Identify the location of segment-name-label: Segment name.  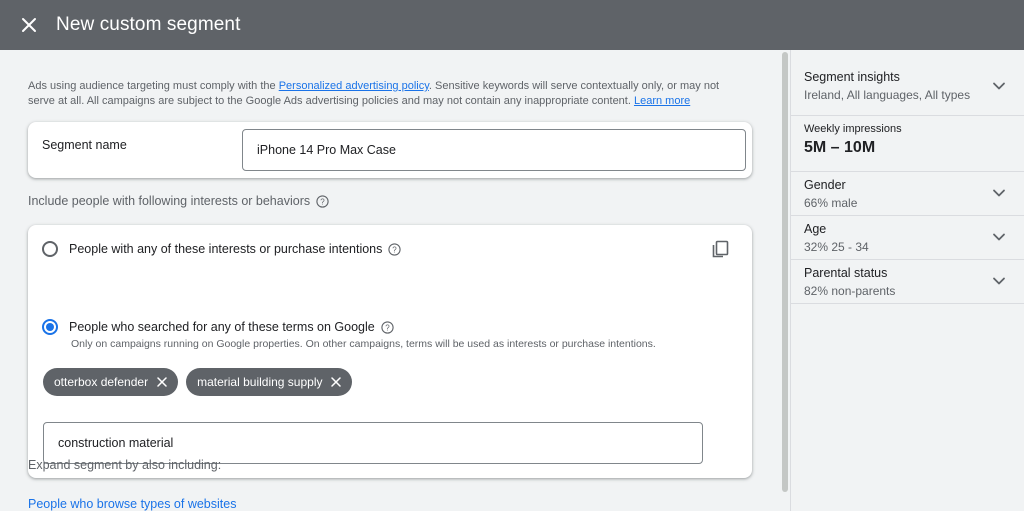
(84, 145).